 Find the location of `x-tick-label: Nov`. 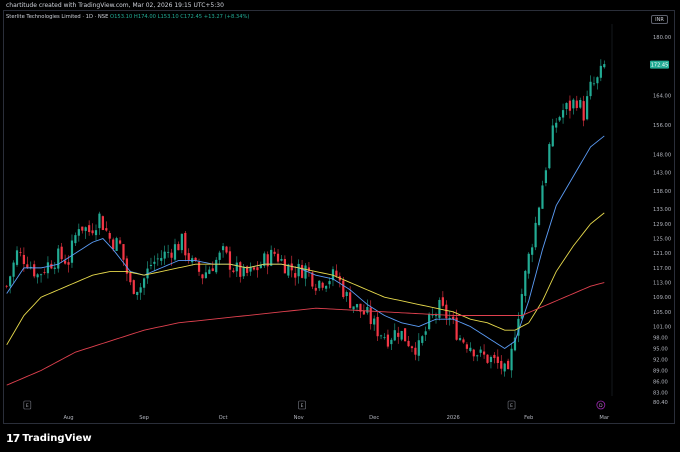

x-tick-label: Nov is located at coordinates (299, 418).